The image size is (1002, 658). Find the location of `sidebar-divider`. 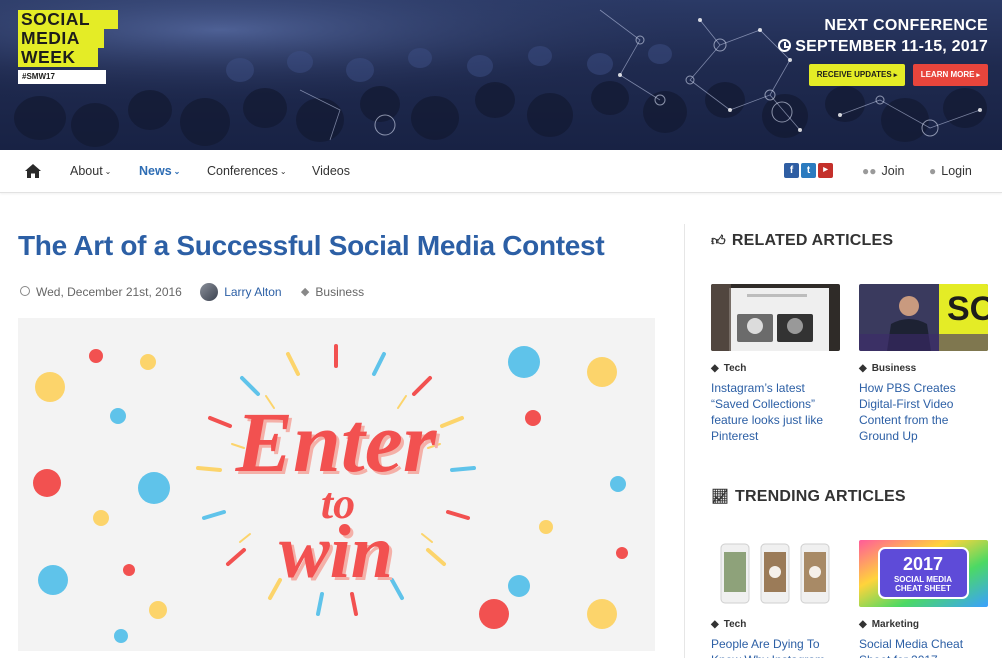

sidebar-divider is located at coordinates (684, 441).